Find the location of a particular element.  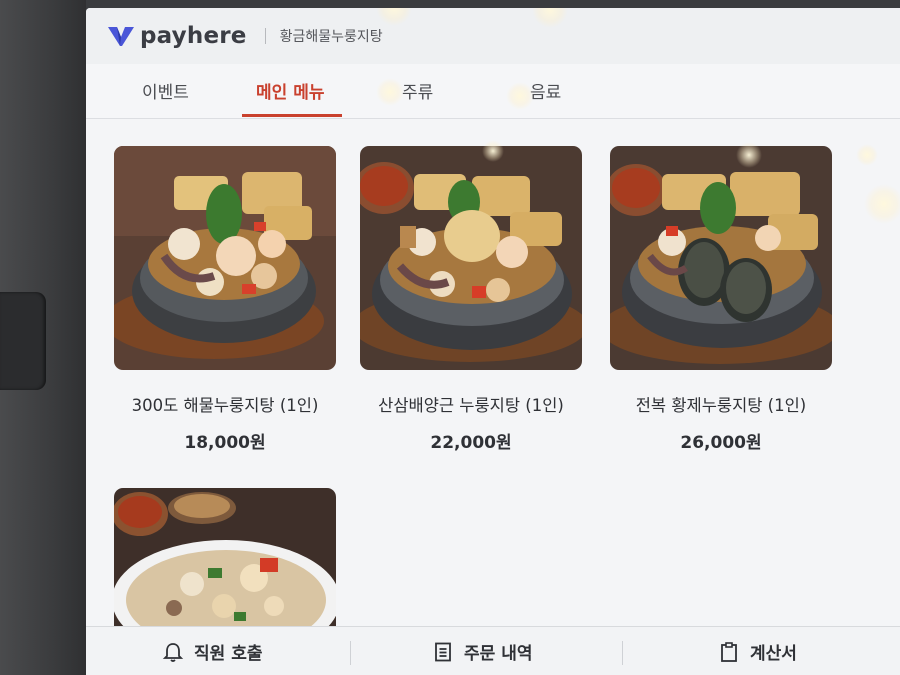

menu-item-name: 전복 황제누룽지탕 (1인) is located at coordinates (721, 405).